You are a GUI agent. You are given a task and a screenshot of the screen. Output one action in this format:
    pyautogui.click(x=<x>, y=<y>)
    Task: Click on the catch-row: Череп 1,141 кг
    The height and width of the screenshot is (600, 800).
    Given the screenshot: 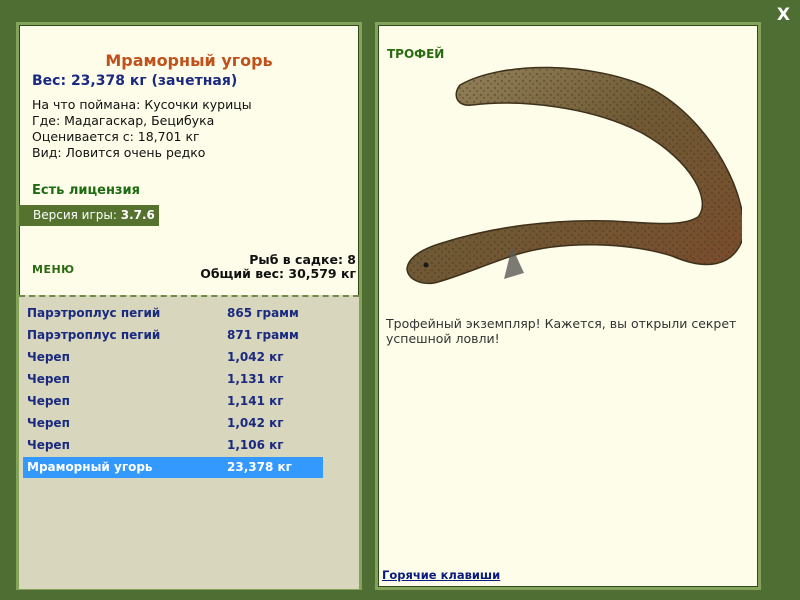 What is the action you would take?
    pyautogui.click(x=173, y=401)
    